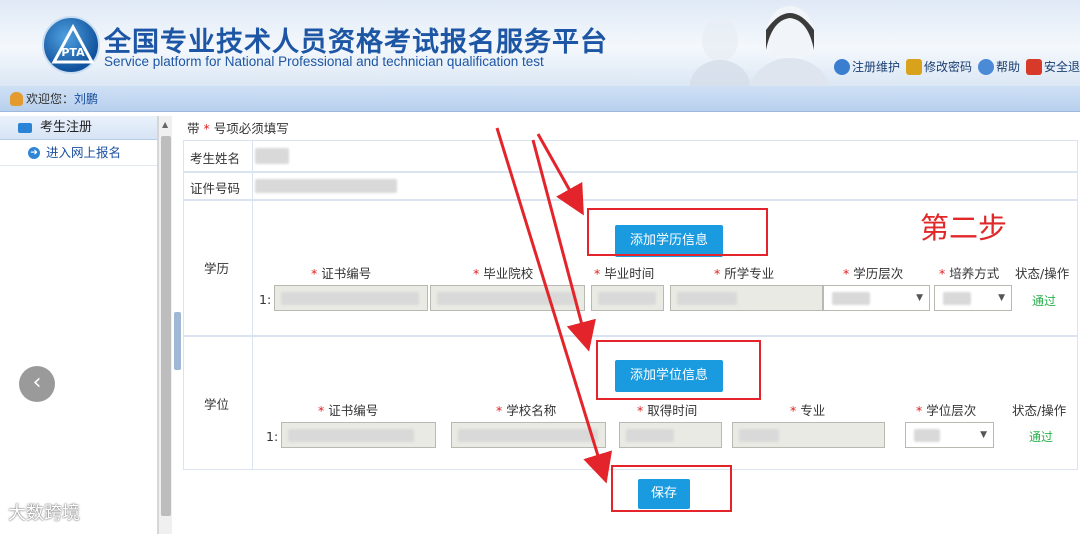 This screenshot has width=1080, height=534. Describe the element at coordinates (341, 273) in the screenshot. I see `edu-col-cert-no: * 证书编号` at that location.